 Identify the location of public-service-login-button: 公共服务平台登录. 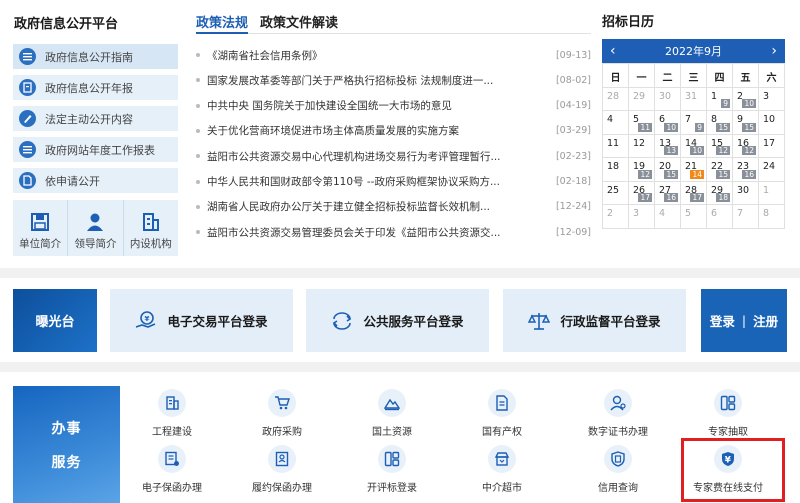
(397, 320).